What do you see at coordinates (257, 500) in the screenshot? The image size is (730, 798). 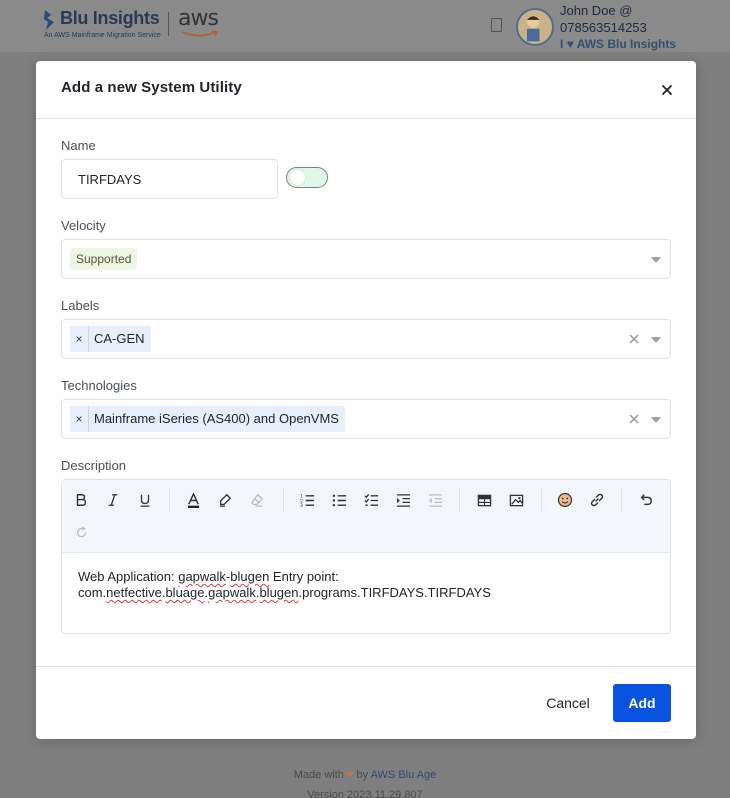 I see `eraser-icon` at bounding box center [257, 500].